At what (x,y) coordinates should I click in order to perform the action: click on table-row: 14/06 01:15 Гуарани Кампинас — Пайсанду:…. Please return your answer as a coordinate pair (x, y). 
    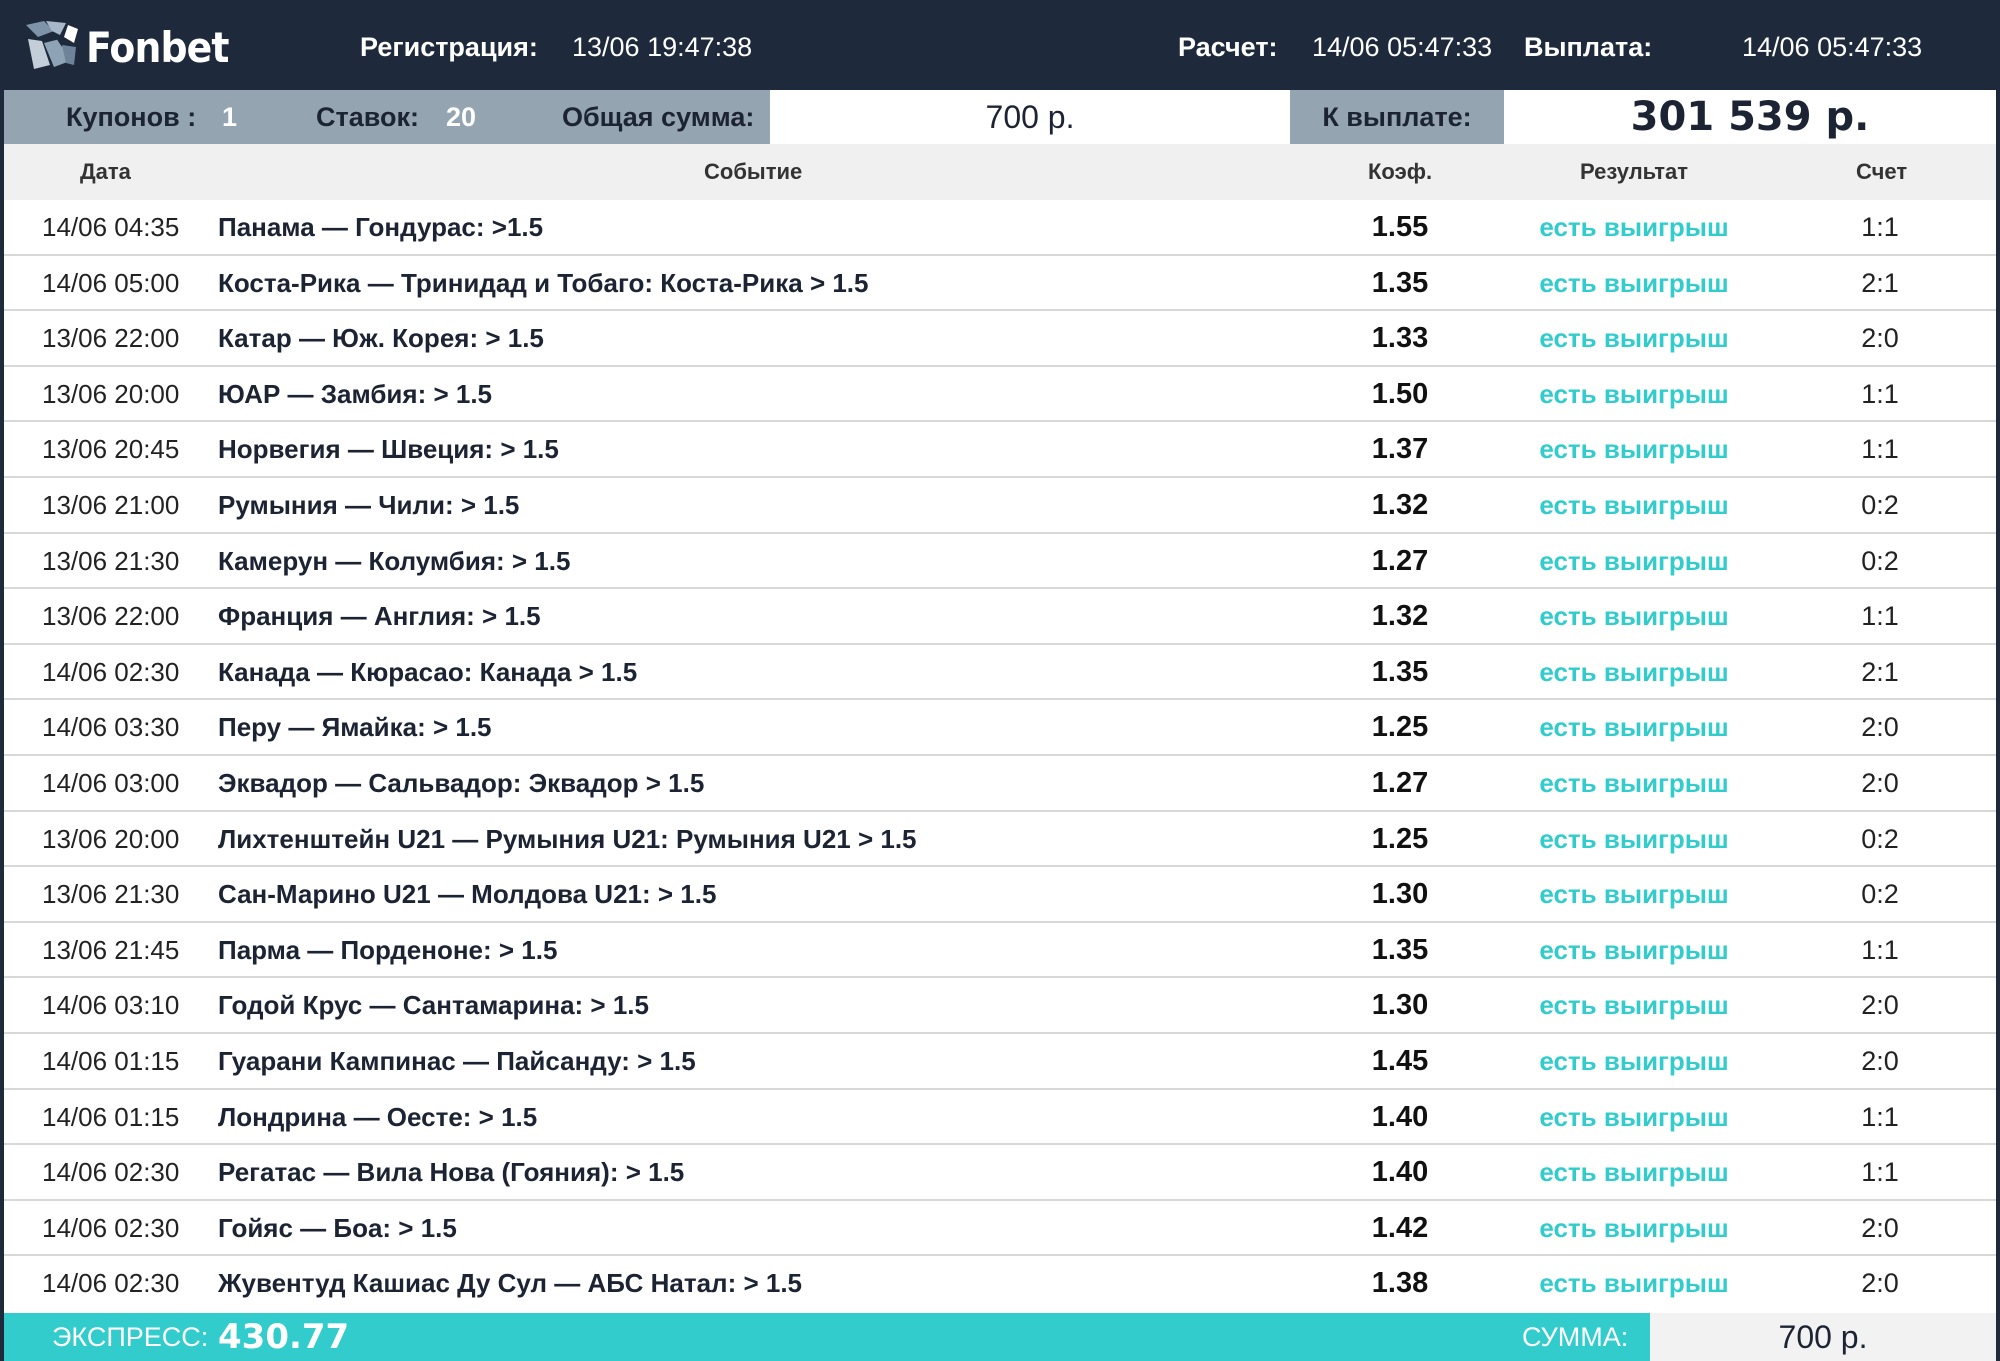
    Looking at the image, I should click on (1000, 1062).